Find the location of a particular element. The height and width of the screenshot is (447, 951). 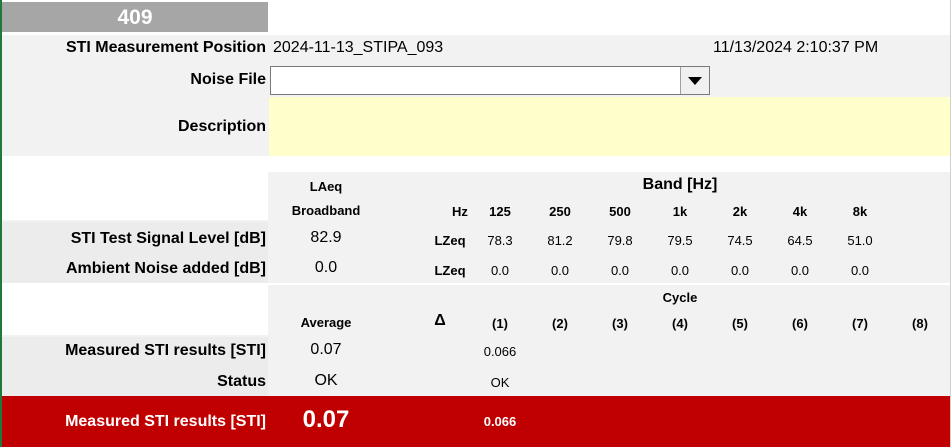

signal-125: 78.3 is located at coordinates (500, 240).